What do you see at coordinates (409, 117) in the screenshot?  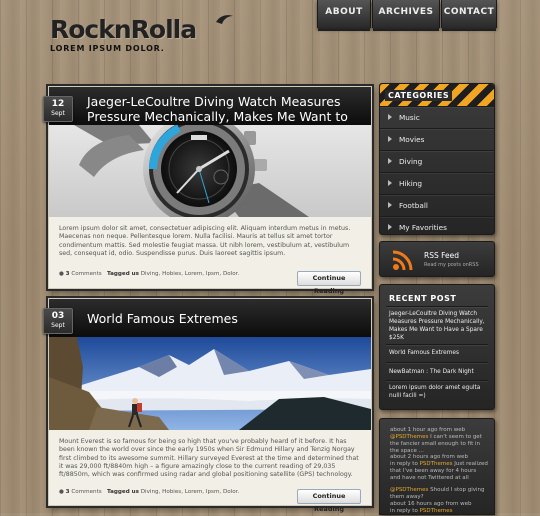 I see `category-label: Music` at bounding box center [409, 117].